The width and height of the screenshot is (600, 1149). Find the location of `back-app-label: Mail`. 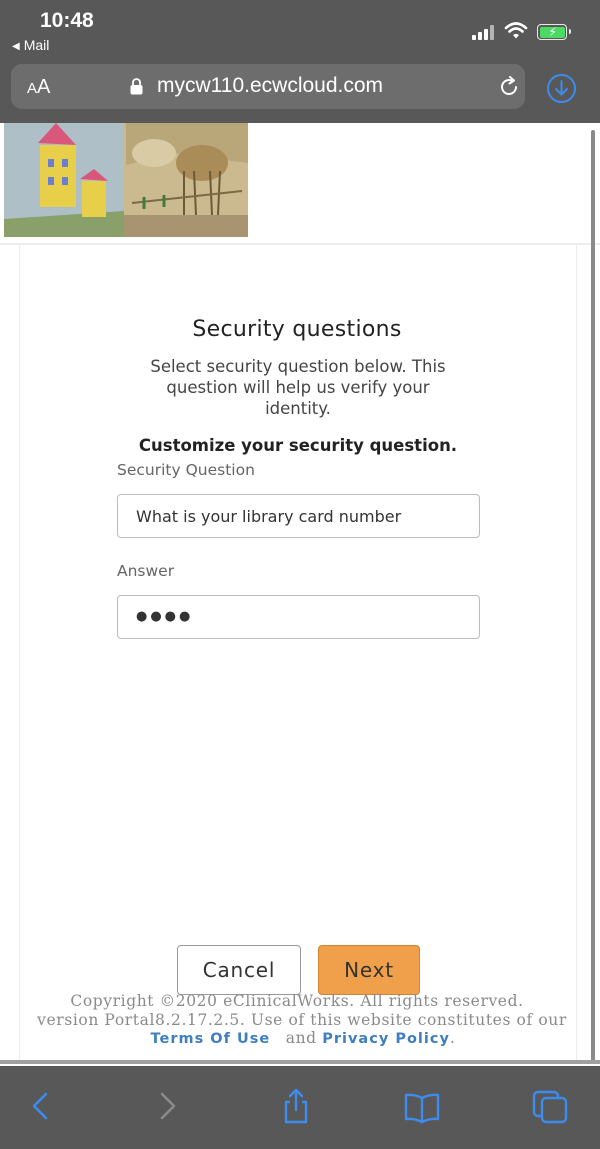

back-app-label: Mail is located at coordinates (36, 45).